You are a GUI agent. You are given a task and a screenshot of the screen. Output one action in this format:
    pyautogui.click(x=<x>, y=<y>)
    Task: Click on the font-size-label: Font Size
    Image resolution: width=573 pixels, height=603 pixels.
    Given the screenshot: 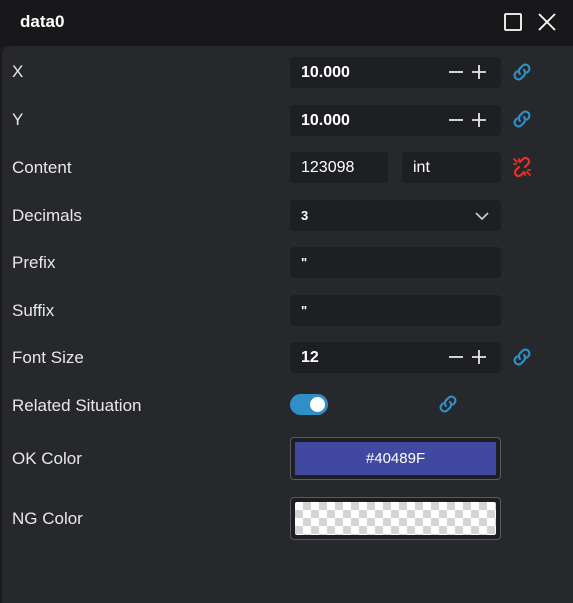 What is the action you would take?
    pyautogui.click(x=48, y=357)
    